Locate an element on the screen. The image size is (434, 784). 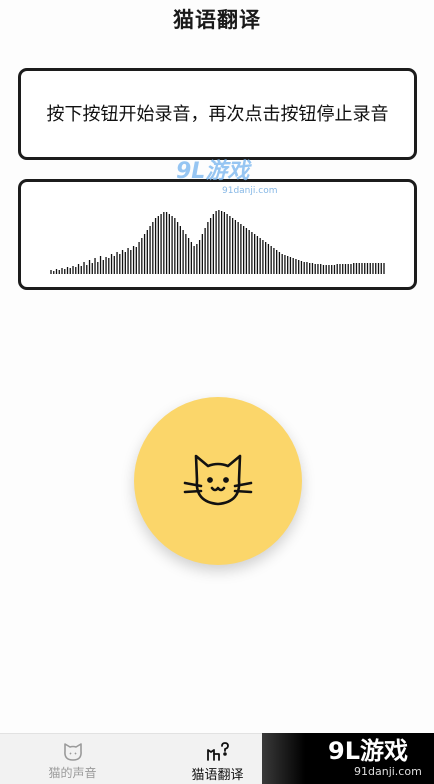
record-button is located at coordinates (218, 481).